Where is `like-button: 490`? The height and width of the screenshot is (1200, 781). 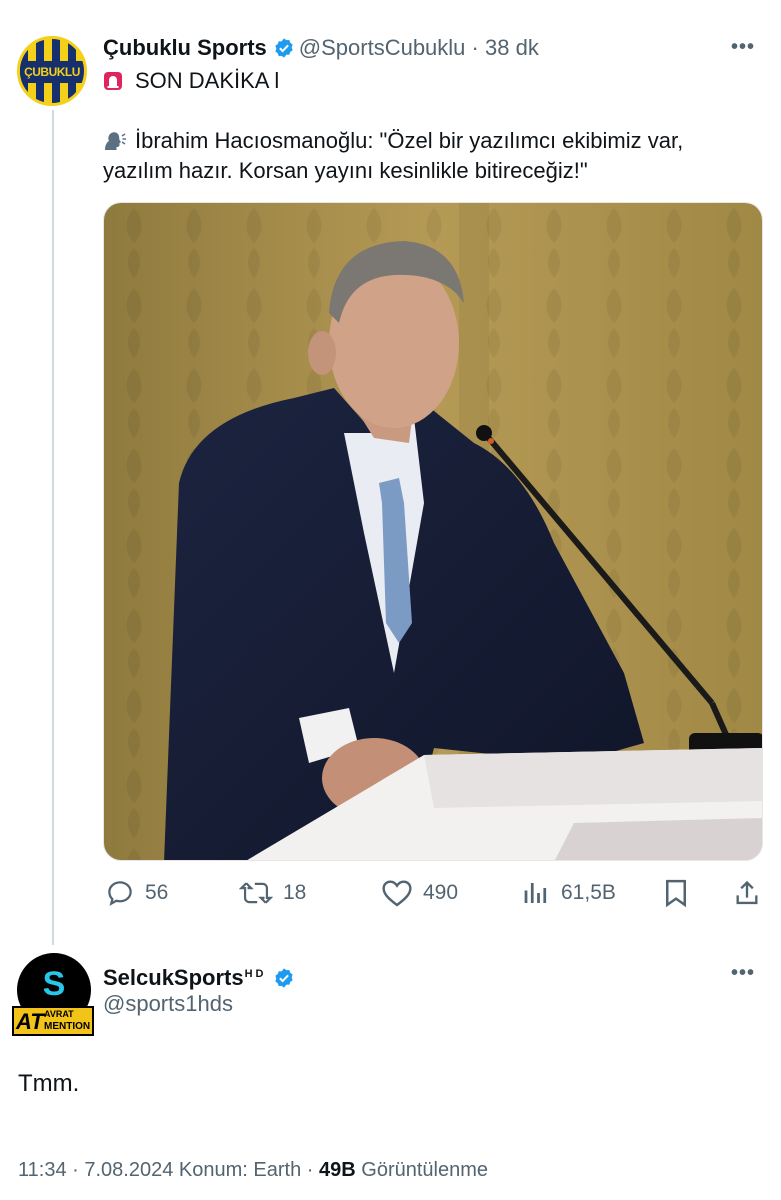 like-button: 490 is located at coordinates (419, 893).